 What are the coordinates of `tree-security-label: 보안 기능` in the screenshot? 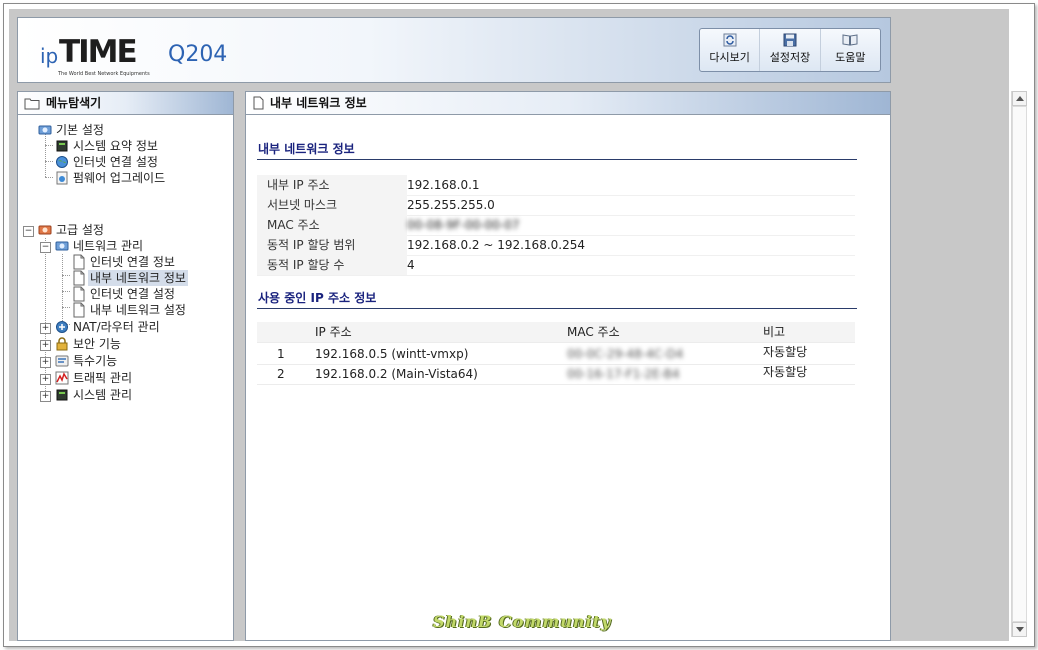 It's located at (97, 344).